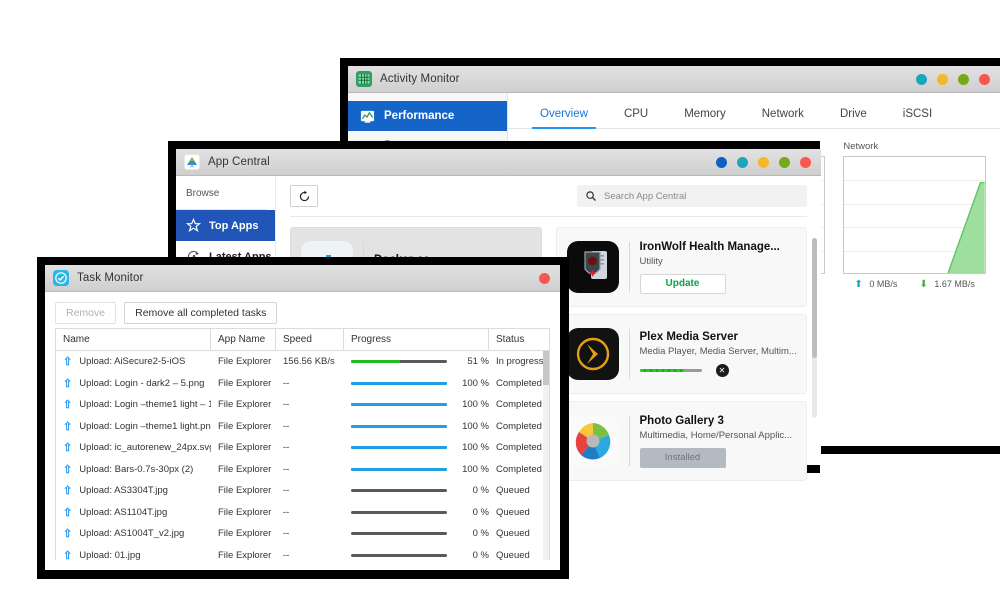 The width and height of the screenshot is (1000, 593). Describe the element at coordinates (861, 146) in the screenshot. I see `network-graph-label: Network` at that location.